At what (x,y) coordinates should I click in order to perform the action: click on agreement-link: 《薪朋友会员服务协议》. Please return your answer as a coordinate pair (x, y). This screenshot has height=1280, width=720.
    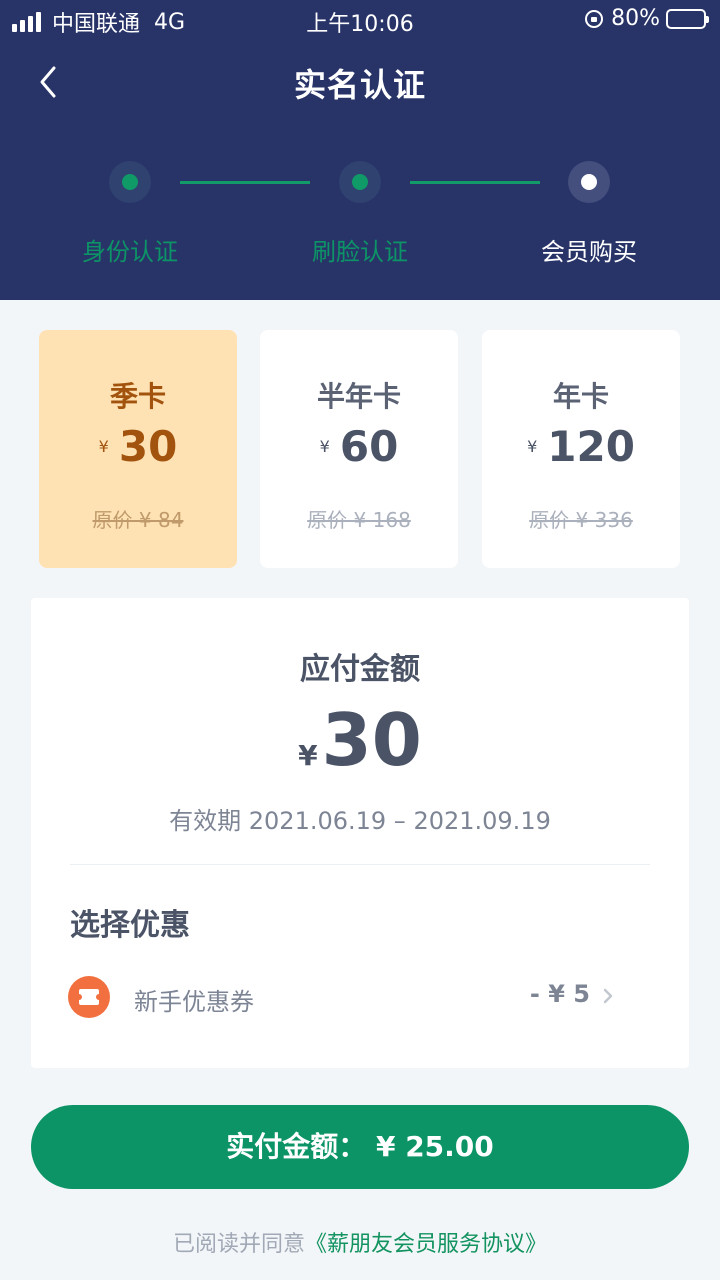
    Looking at the image, I should click on (426, 1244).